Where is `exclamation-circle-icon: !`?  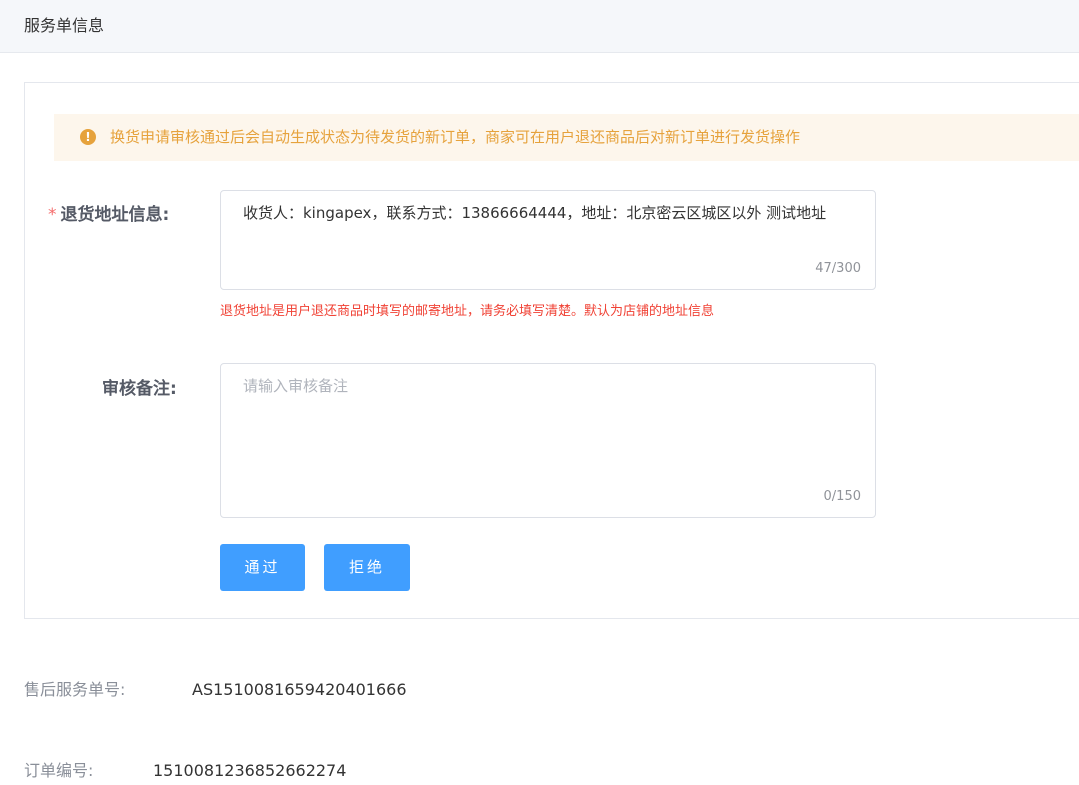
exclamation-circle-icon: ! is located at coordinates (88, 137).